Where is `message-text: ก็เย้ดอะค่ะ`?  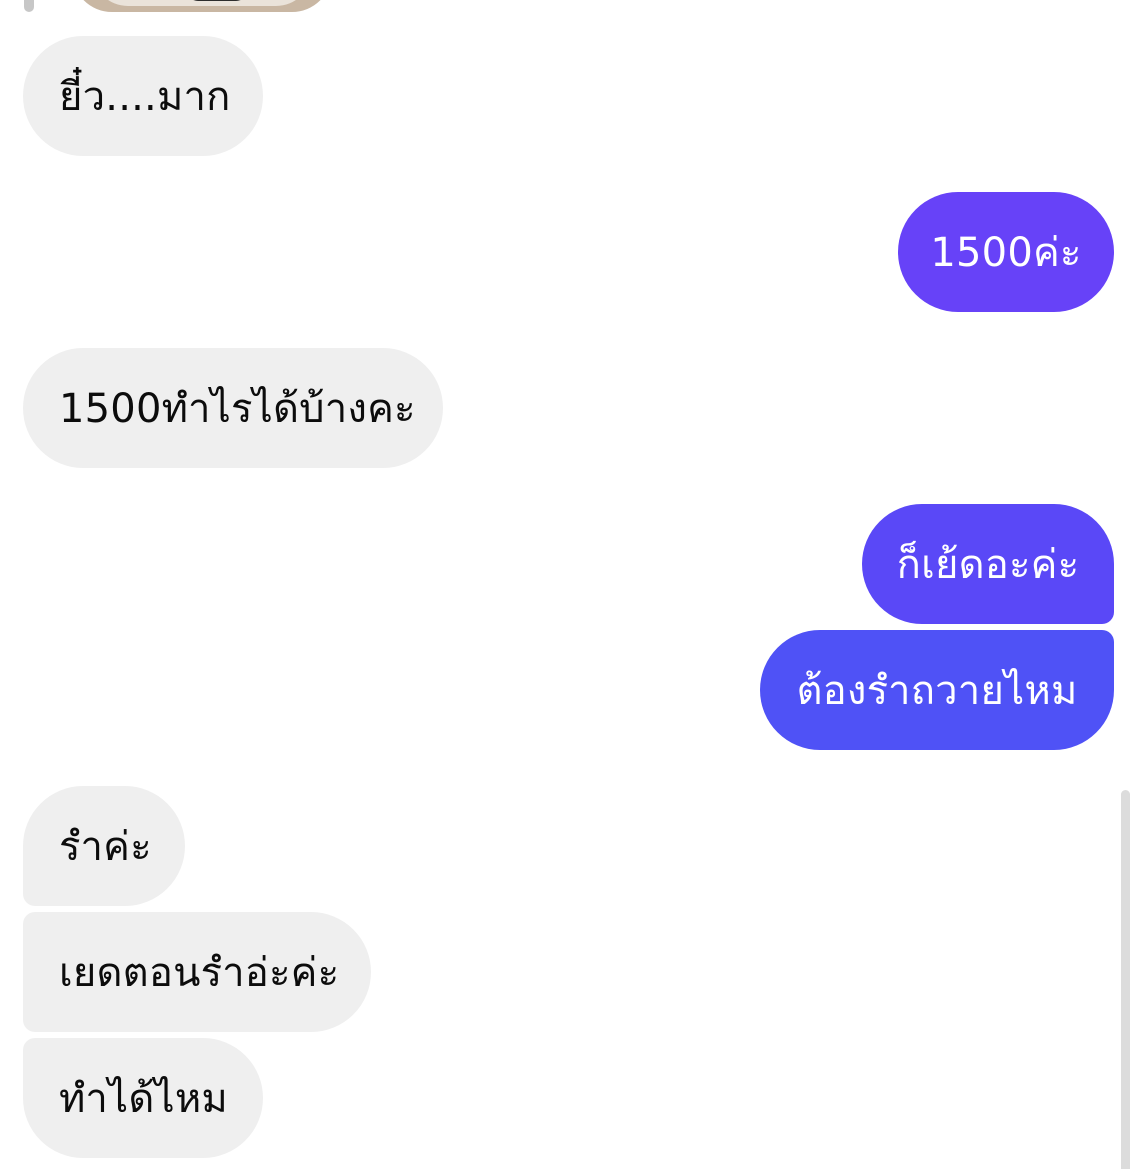 message-text: ก็เย้ดอะค่ะ is located at coordinates (988, 565).